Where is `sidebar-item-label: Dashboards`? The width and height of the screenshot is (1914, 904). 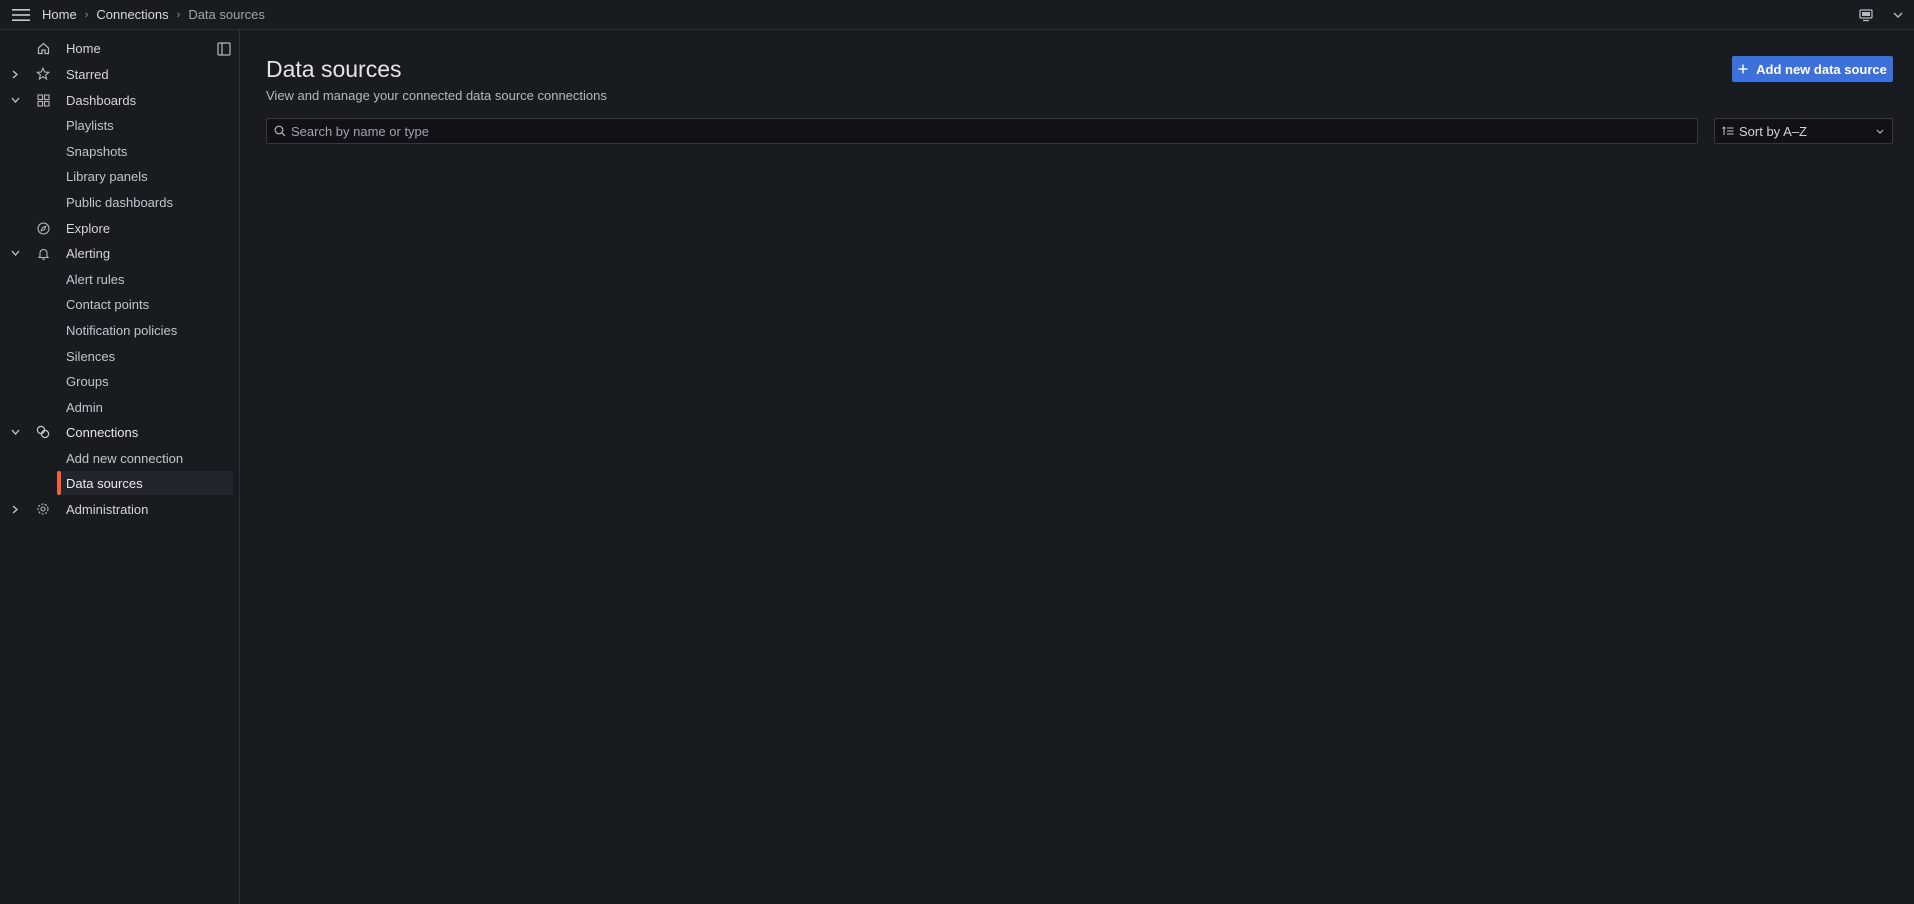 sidebar-item-label: Dashboards is located at coordinates (101, 100).